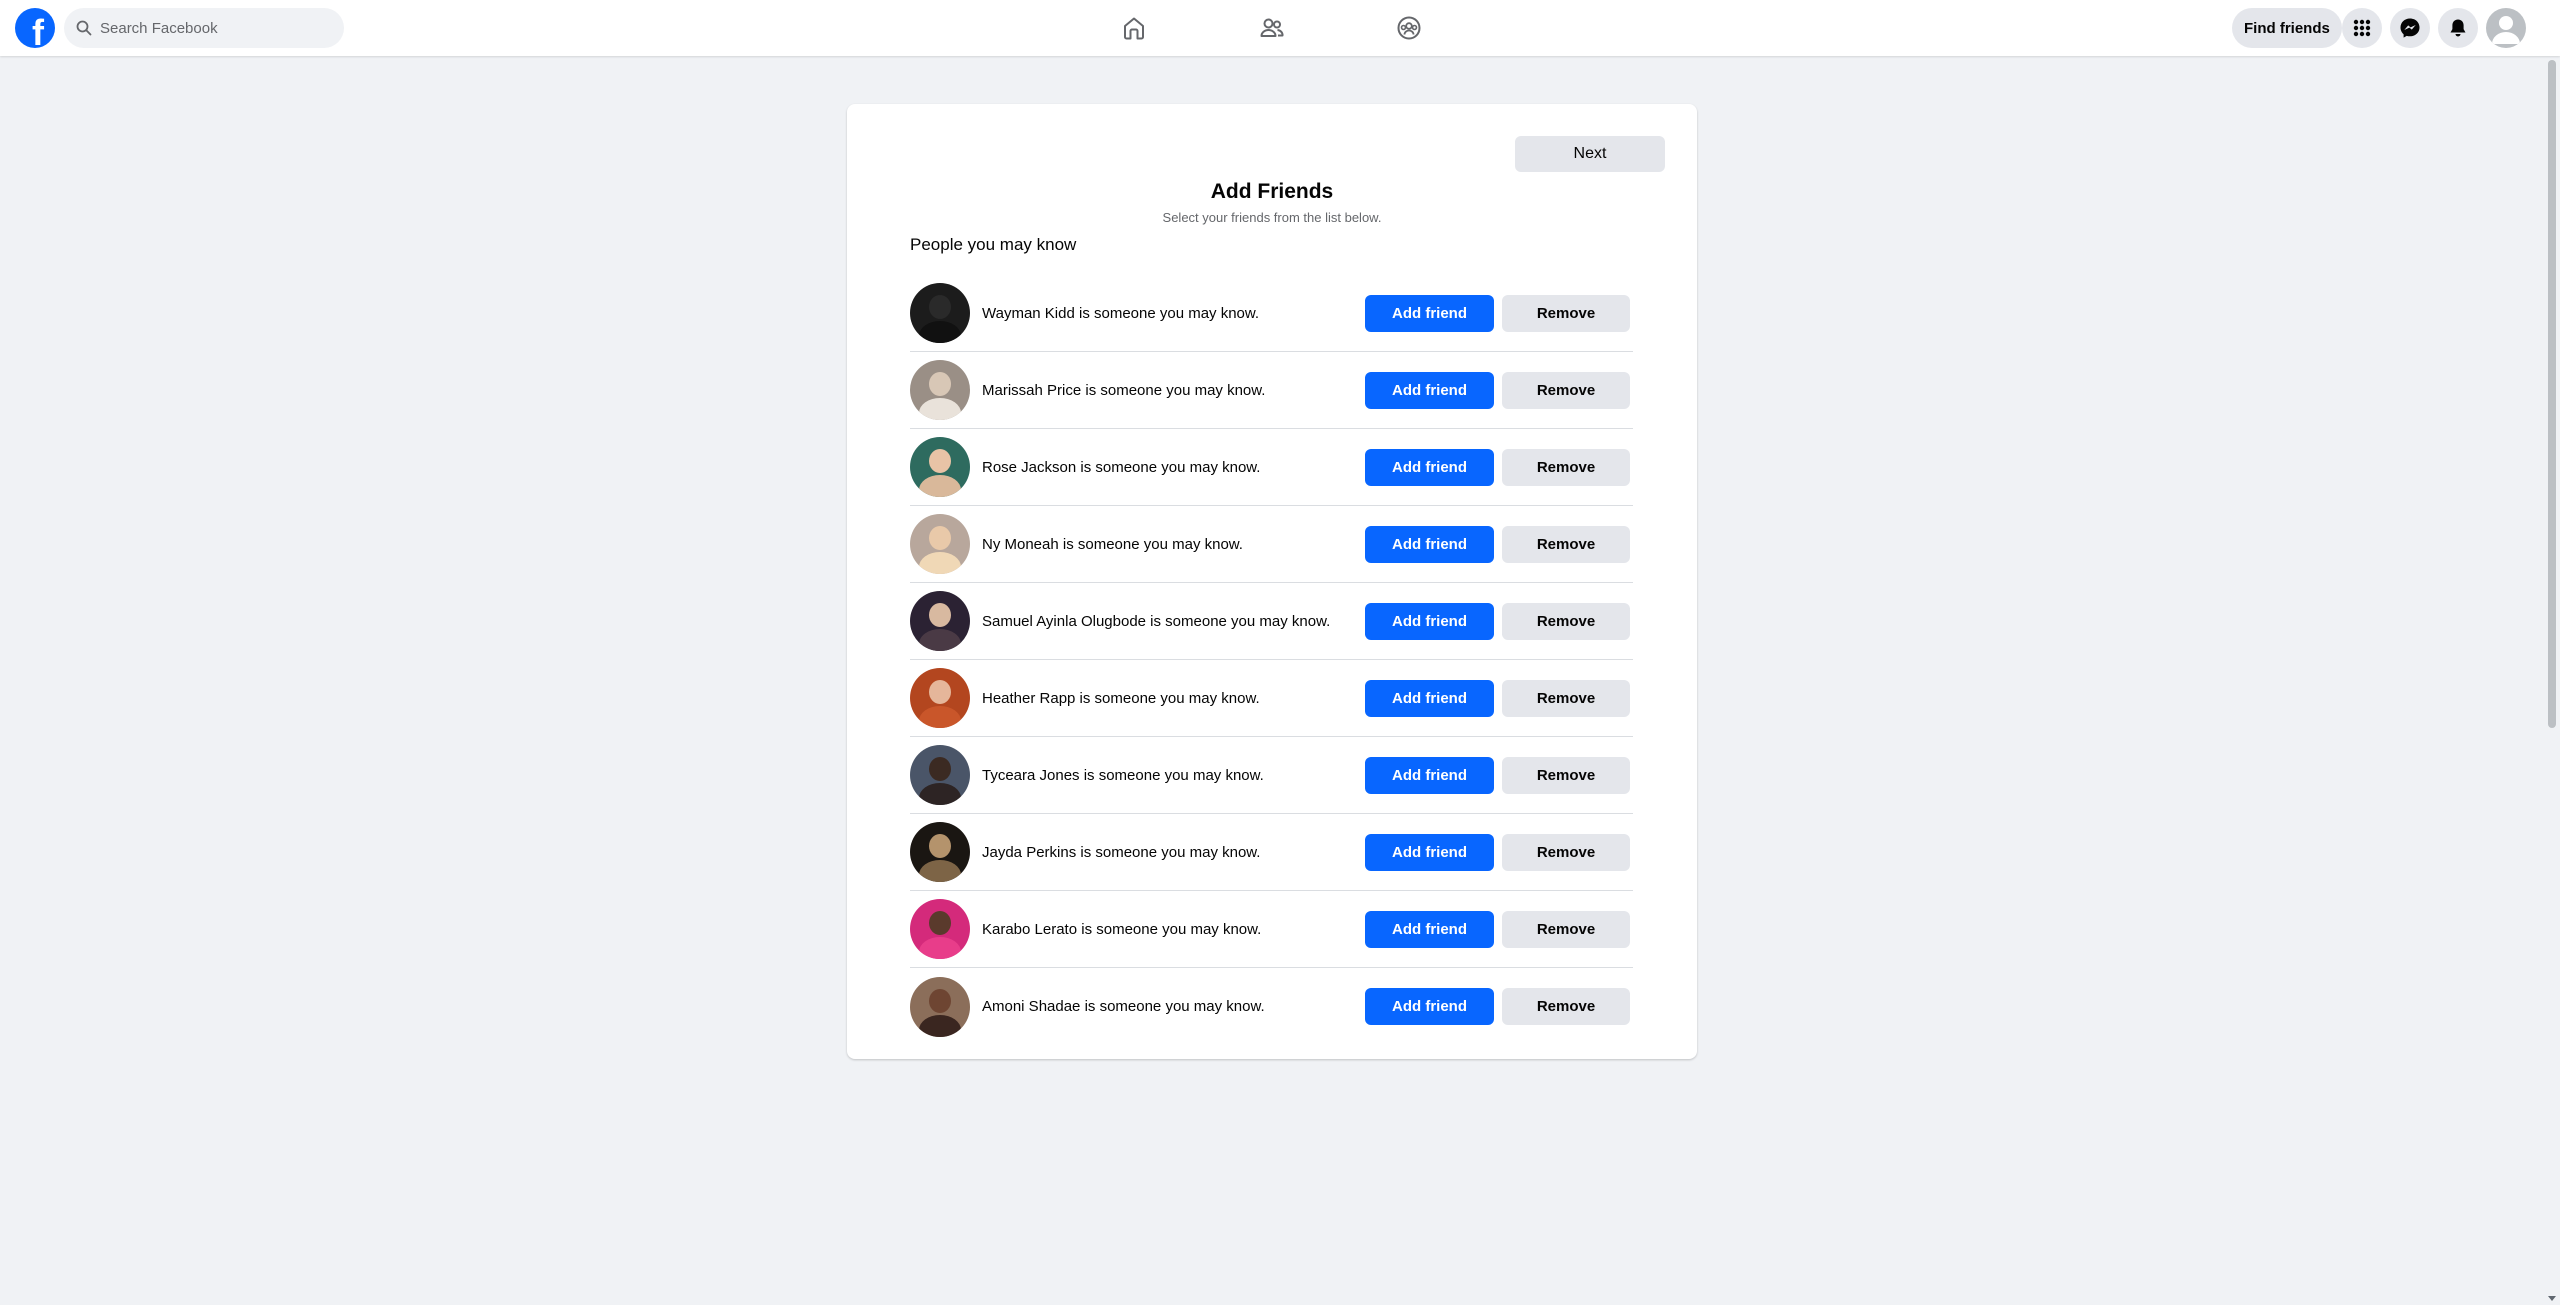 The image size is (2560, 1305). I want to click on facebook-logo: f, so click(35, 28).